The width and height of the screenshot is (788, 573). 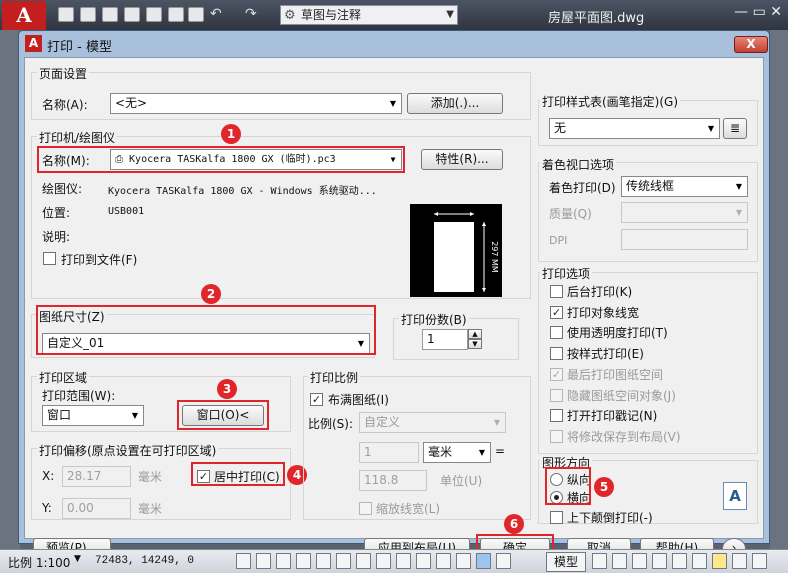 I want to click on fit-to-paper-checkbox: ✓, so click(x=316, y=399).